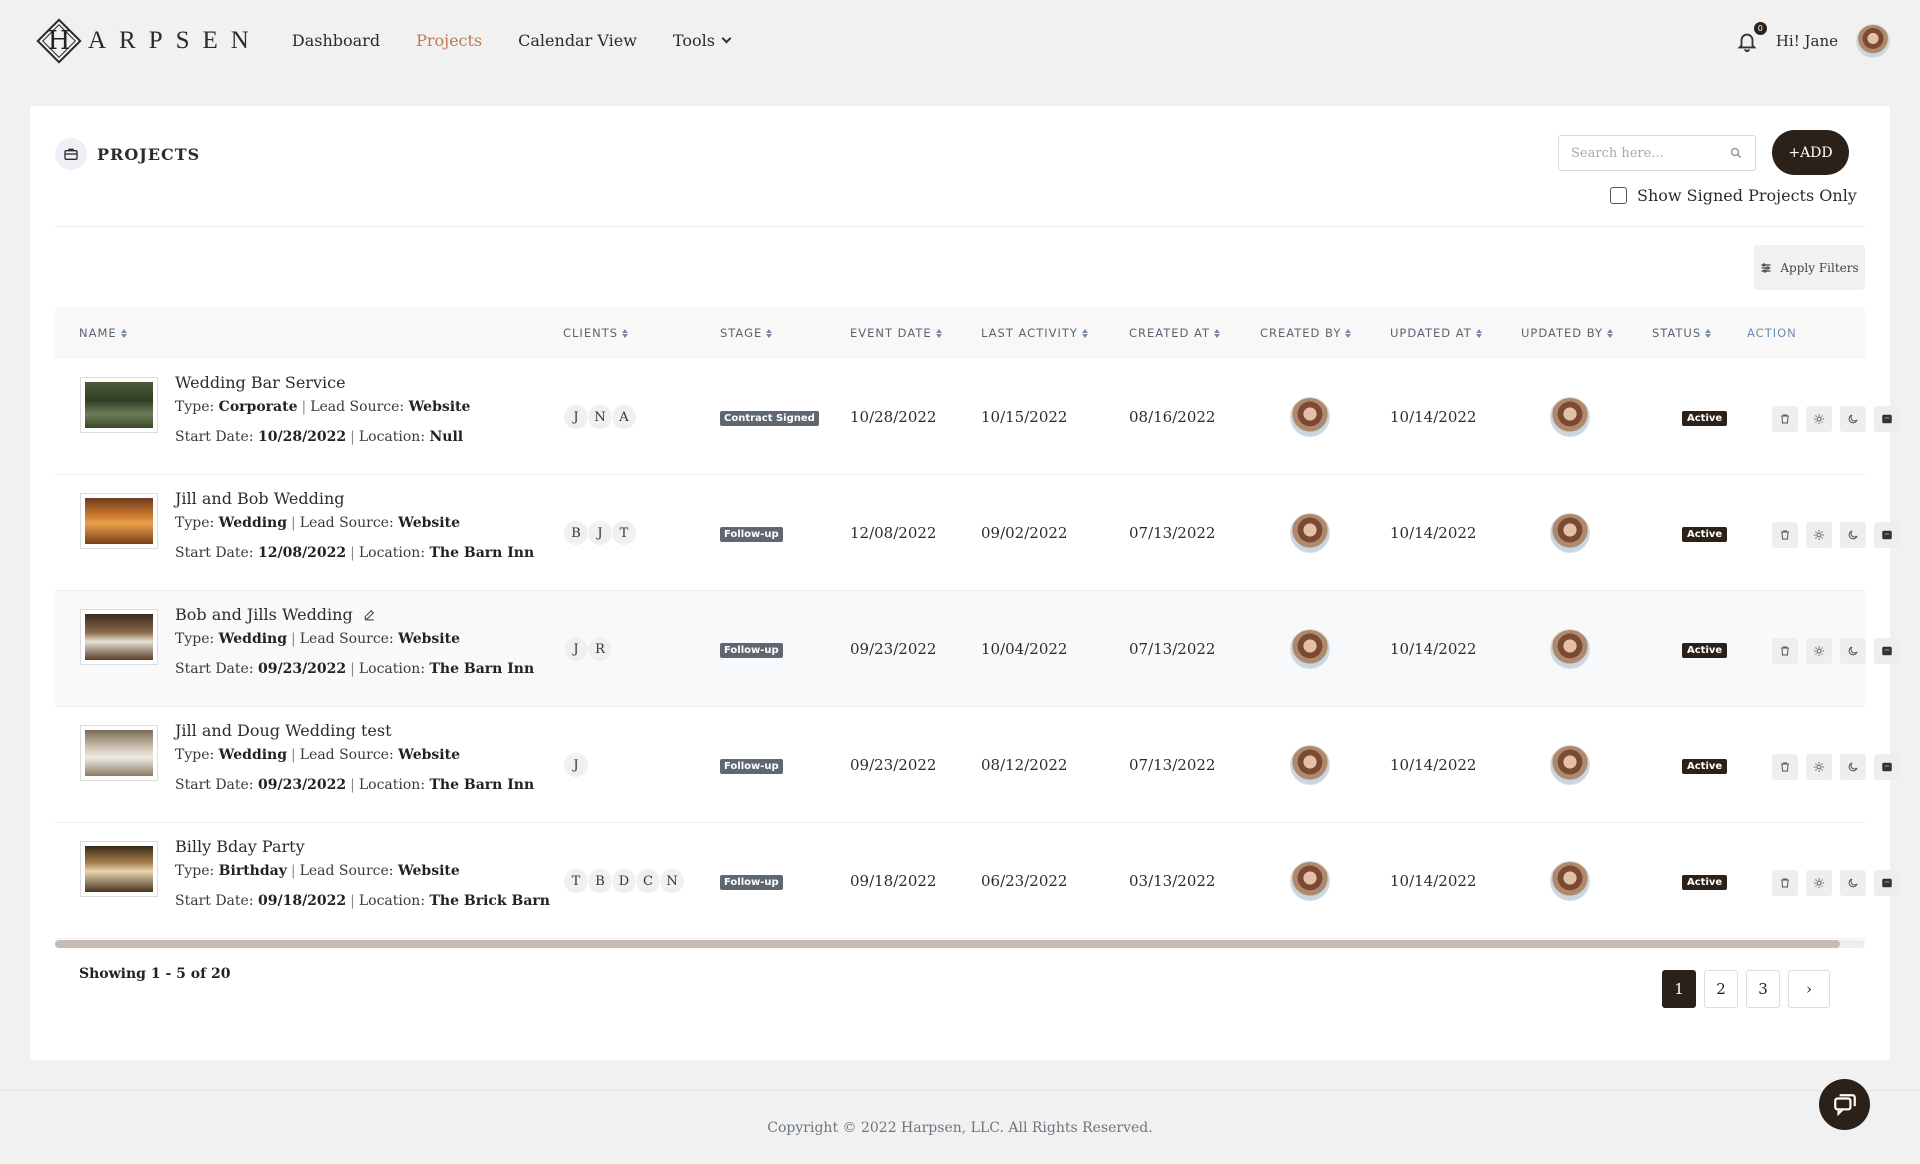 This screenshot has height=1164, width=1920. What do you see at coordinates (1433, 417) in the screenshot?
I see `updated-at: 10/14/2022` at bounding box center [1433, 417].